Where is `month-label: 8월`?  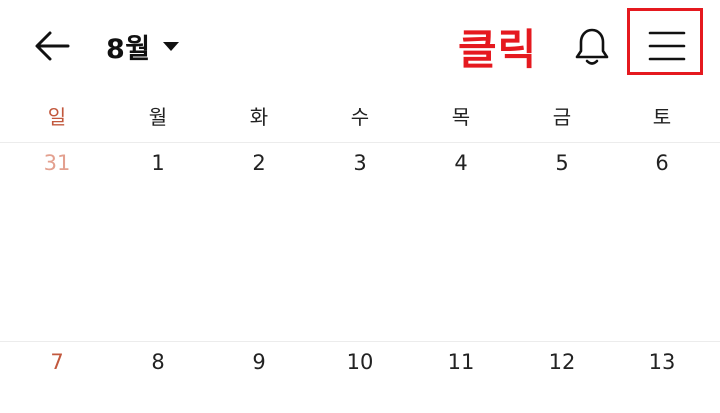
month-label: 8월 is located at coordinates (128, 49).